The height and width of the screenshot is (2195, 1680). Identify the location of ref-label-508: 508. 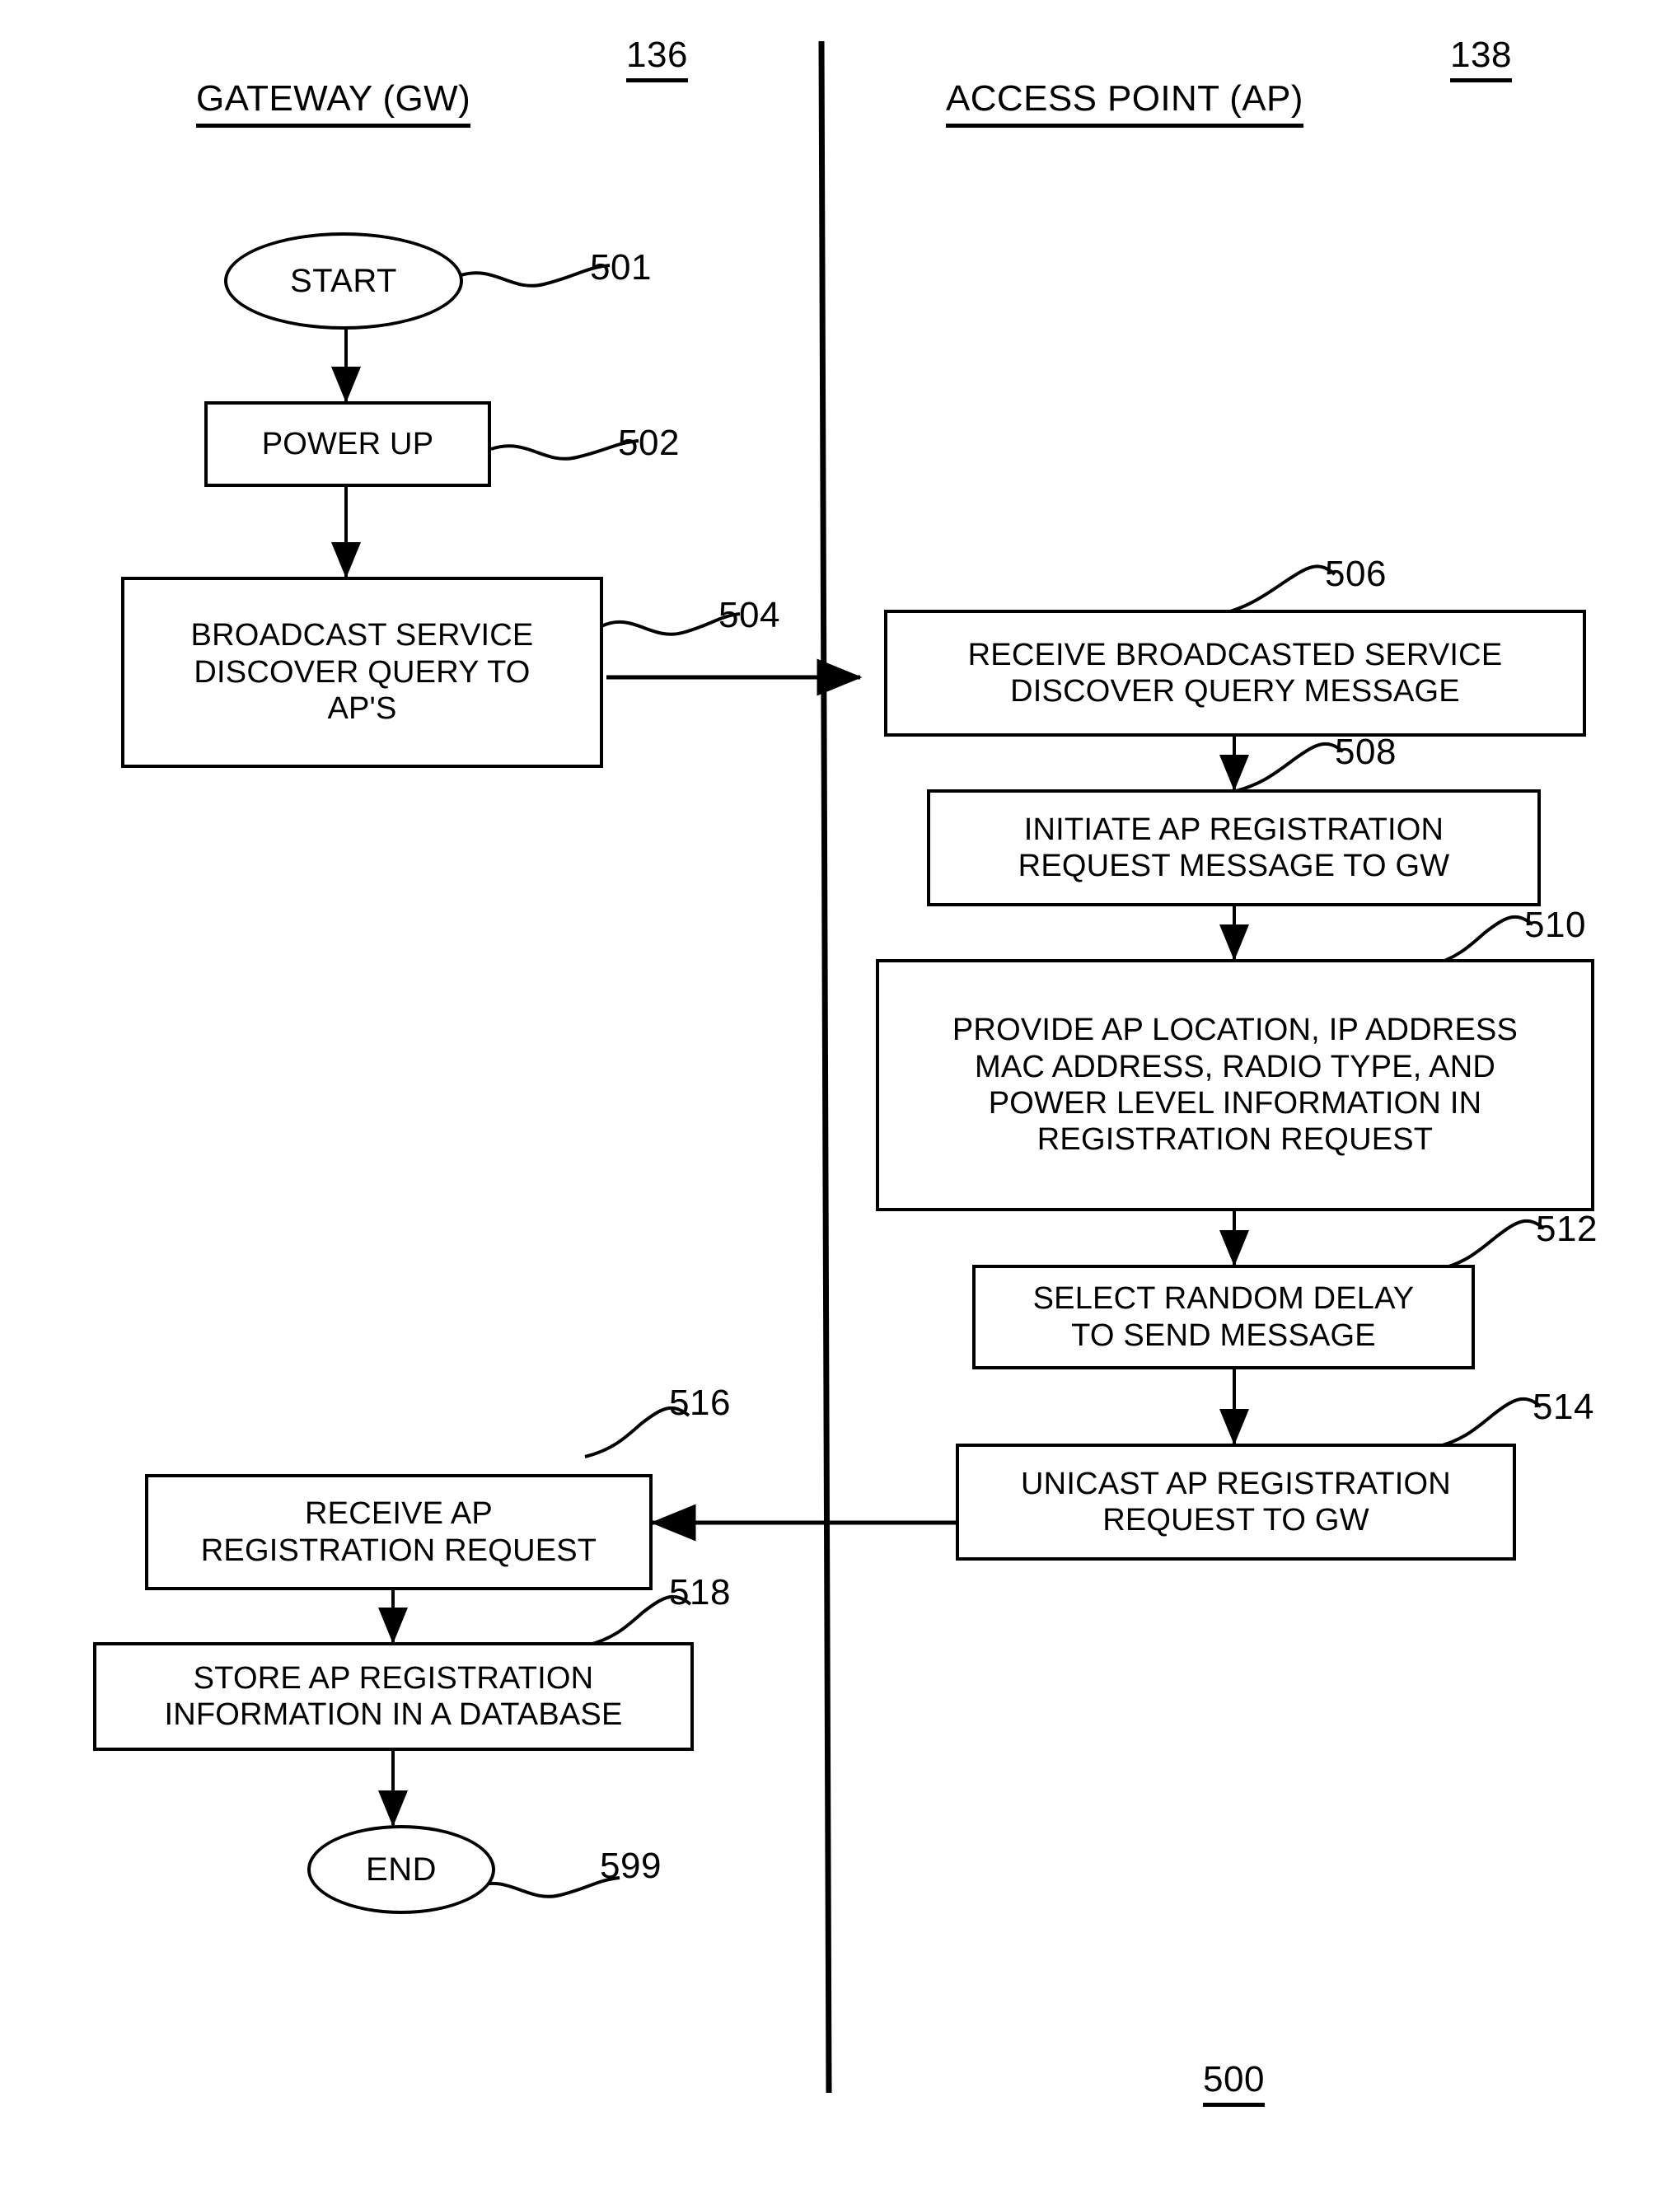
(1366, 752).